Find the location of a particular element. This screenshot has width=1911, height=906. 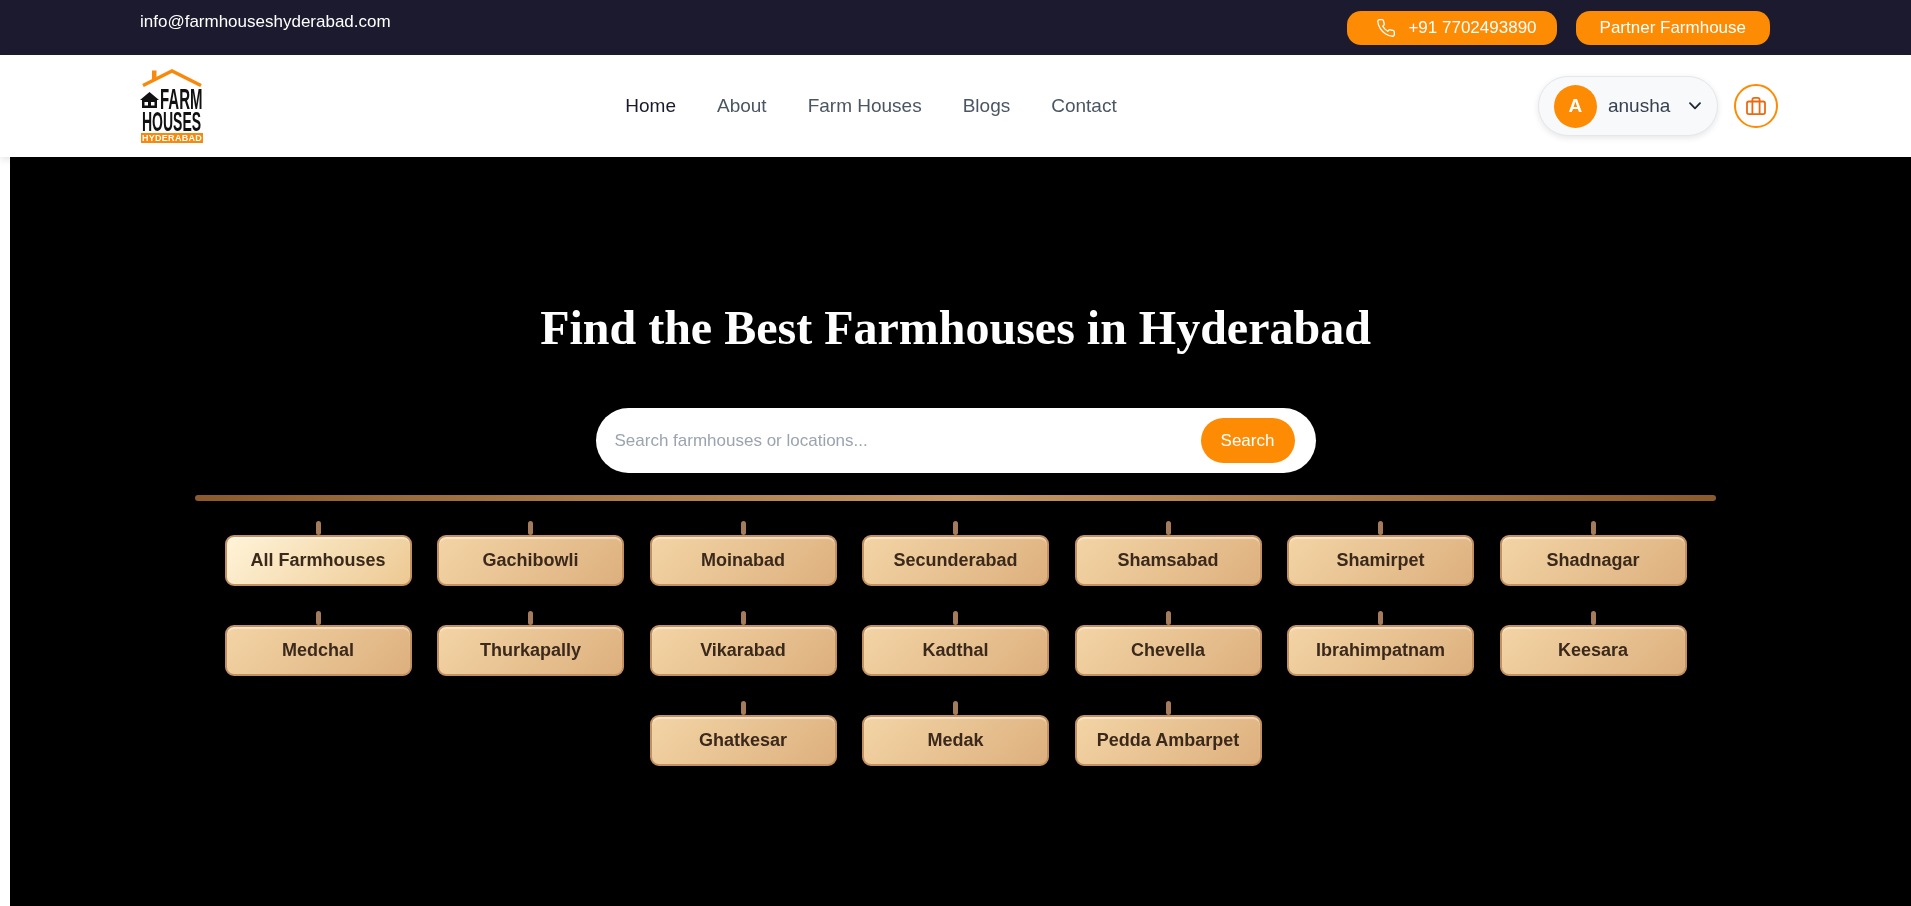

location-tag: Shadnagar is located at coordinates (1593, 560).